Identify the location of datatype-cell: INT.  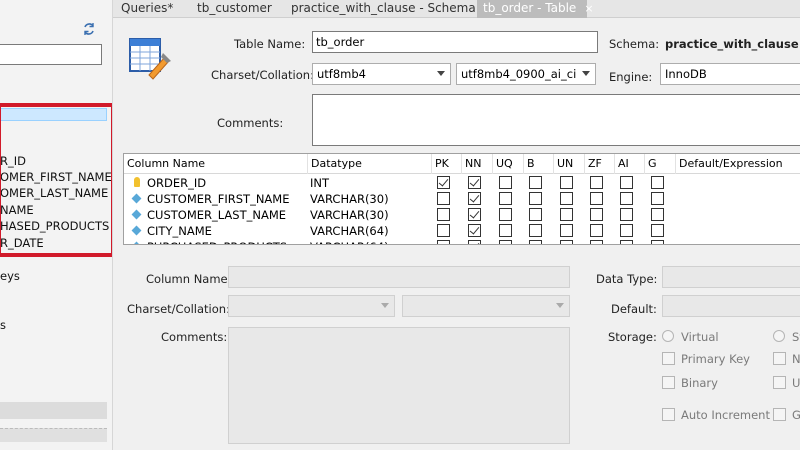
(319, 183).